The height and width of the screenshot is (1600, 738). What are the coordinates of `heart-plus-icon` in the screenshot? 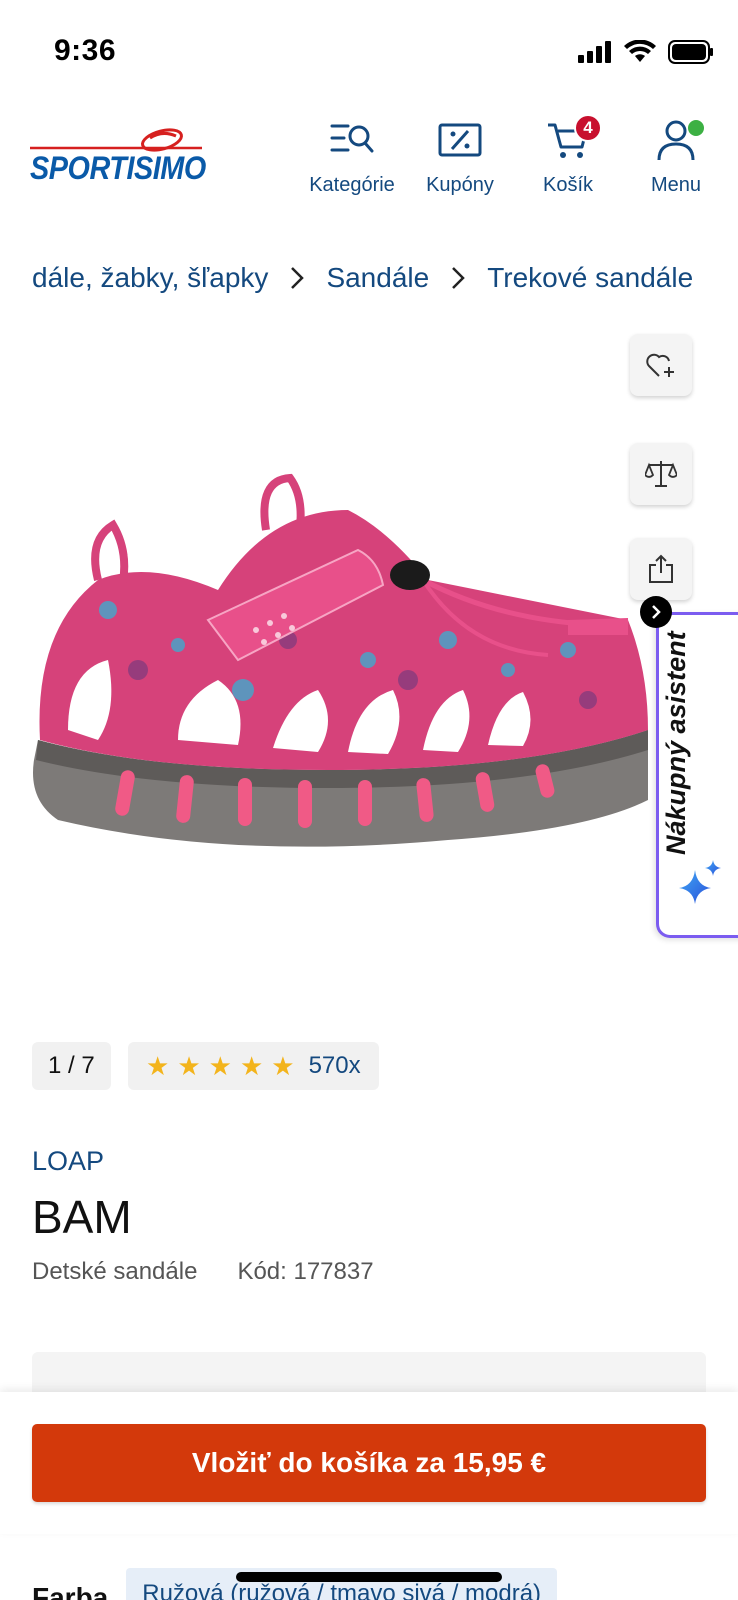 It's located at (660, 365).